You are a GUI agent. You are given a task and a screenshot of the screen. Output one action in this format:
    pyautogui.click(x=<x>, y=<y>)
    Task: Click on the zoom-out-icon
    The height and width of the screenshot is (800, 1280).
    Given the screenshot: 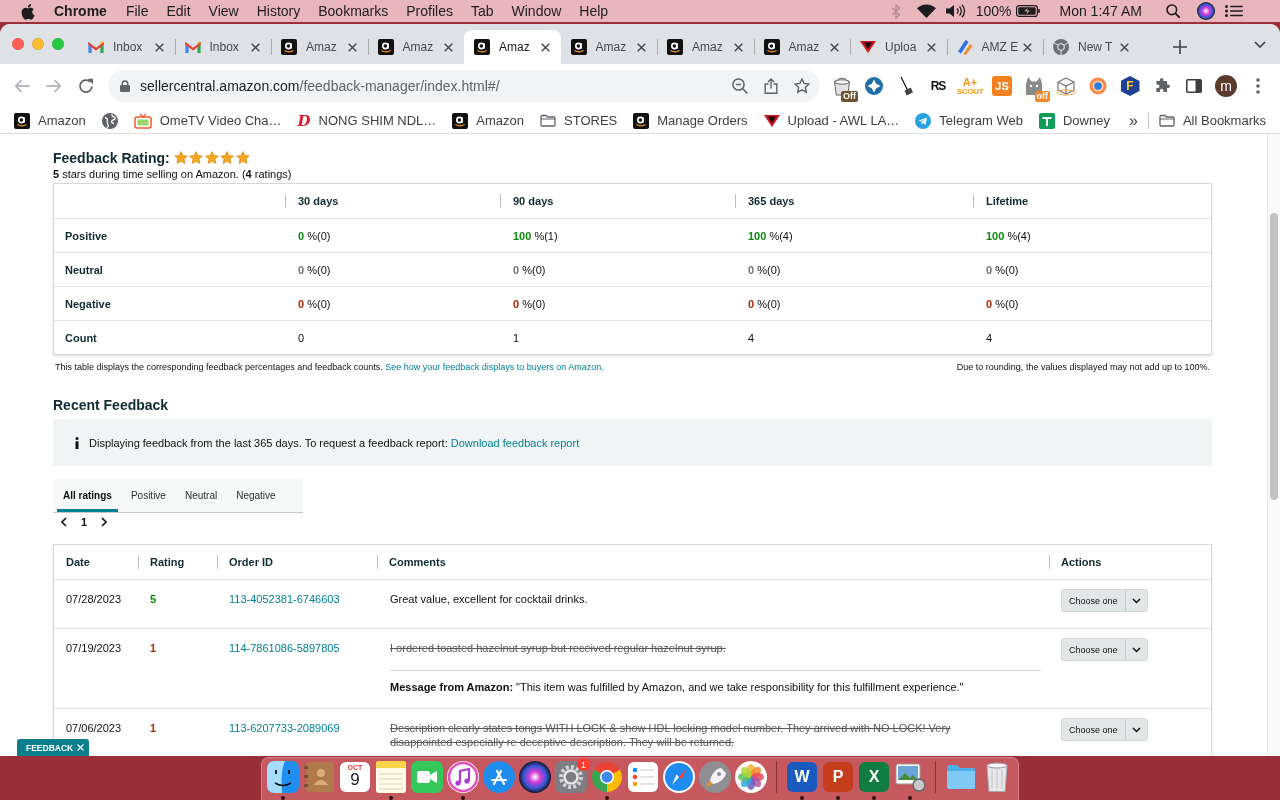 What is the action you would take?
    pyautogui.click(x=740, y=86)
    